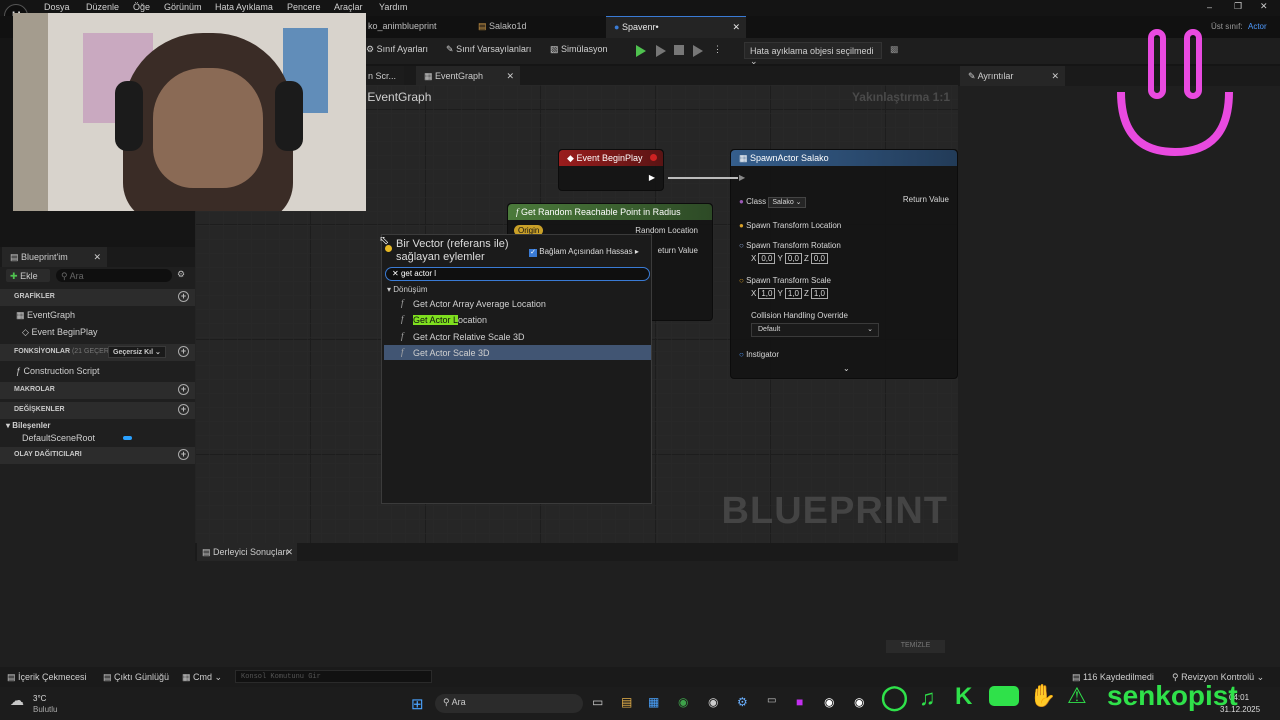 The image size is (1280, 720). What do you see at coordinates (395, 273) in the screenshot?
I see `clear-search-icon: ✕` at bounding box center [395, 273].